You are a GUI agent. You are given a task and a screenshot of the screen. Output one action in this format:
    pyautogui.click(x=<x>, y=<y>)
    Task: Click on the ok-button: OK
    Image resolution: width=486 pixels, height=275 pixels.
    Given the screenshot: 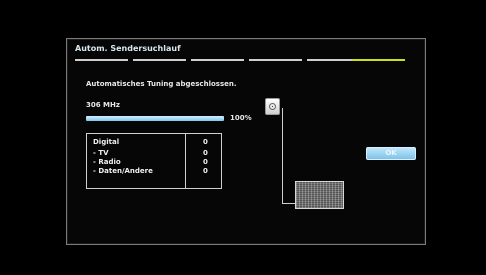 What is the action you would take?
    pyautogui.click(x=391, y=153)
    